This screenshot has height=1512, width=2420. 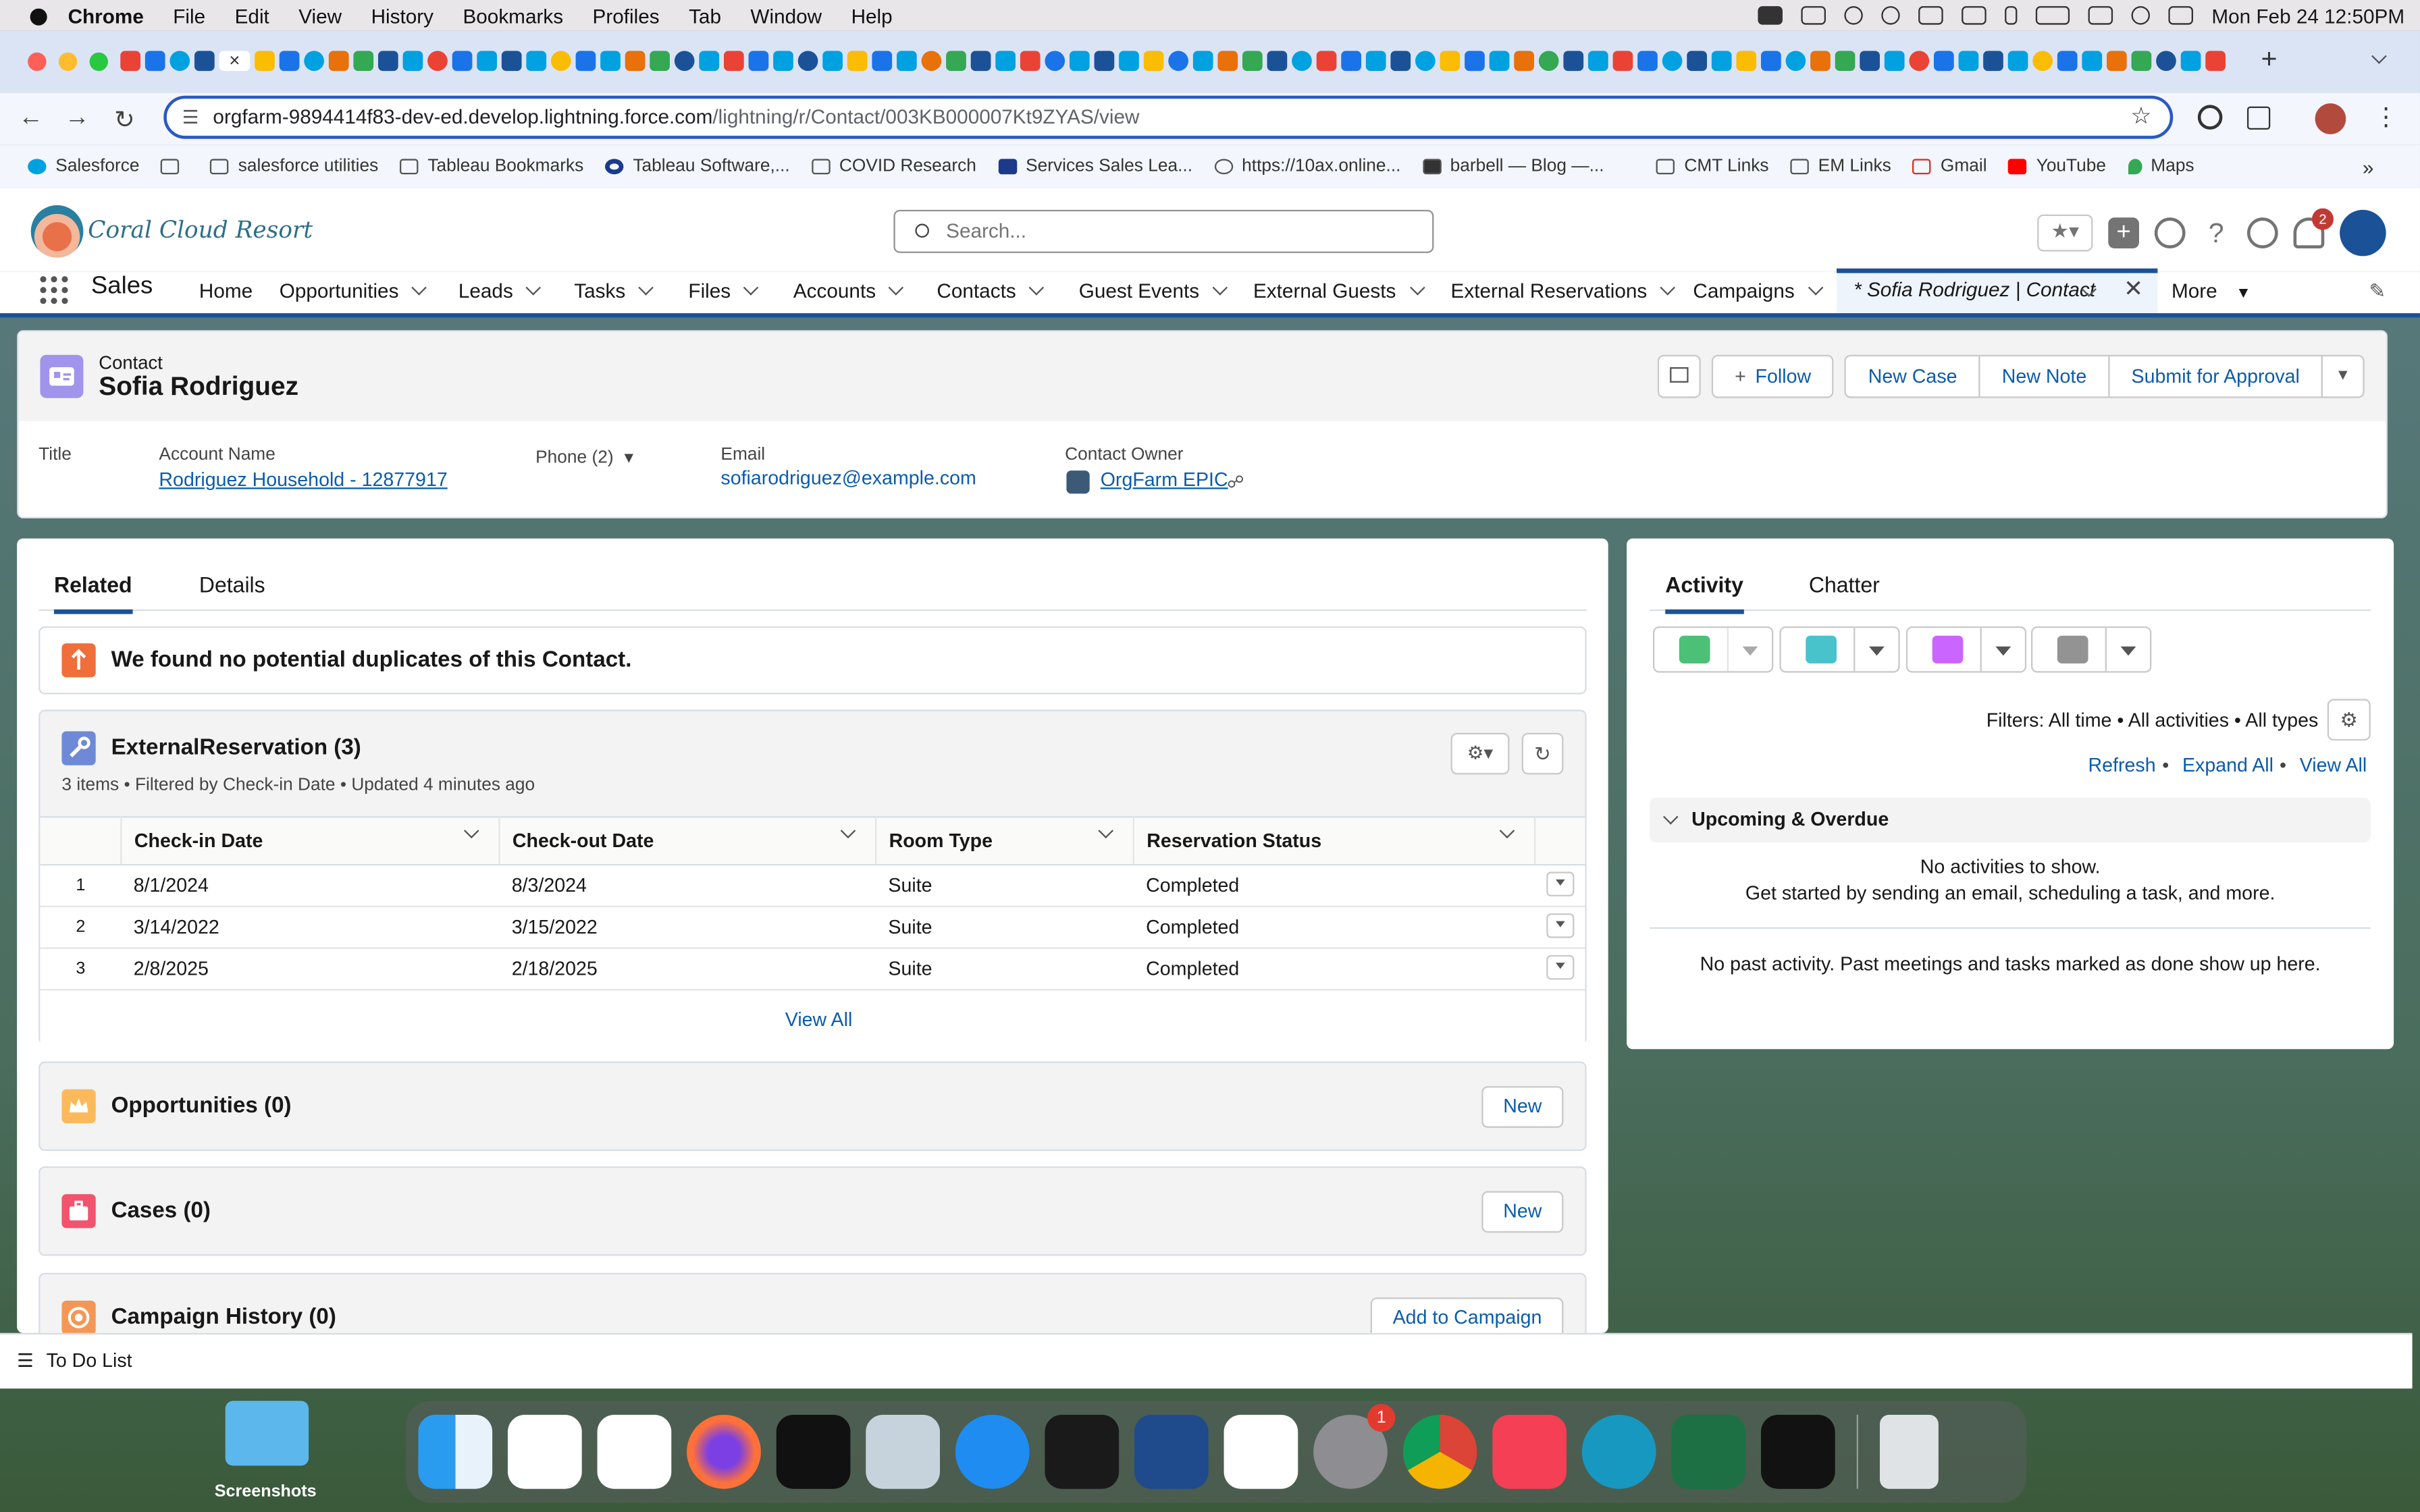 What do you see at coordinates (2052, 15) in the screenshot?
I see `battery-icon` at bounding box center [2052, 15].